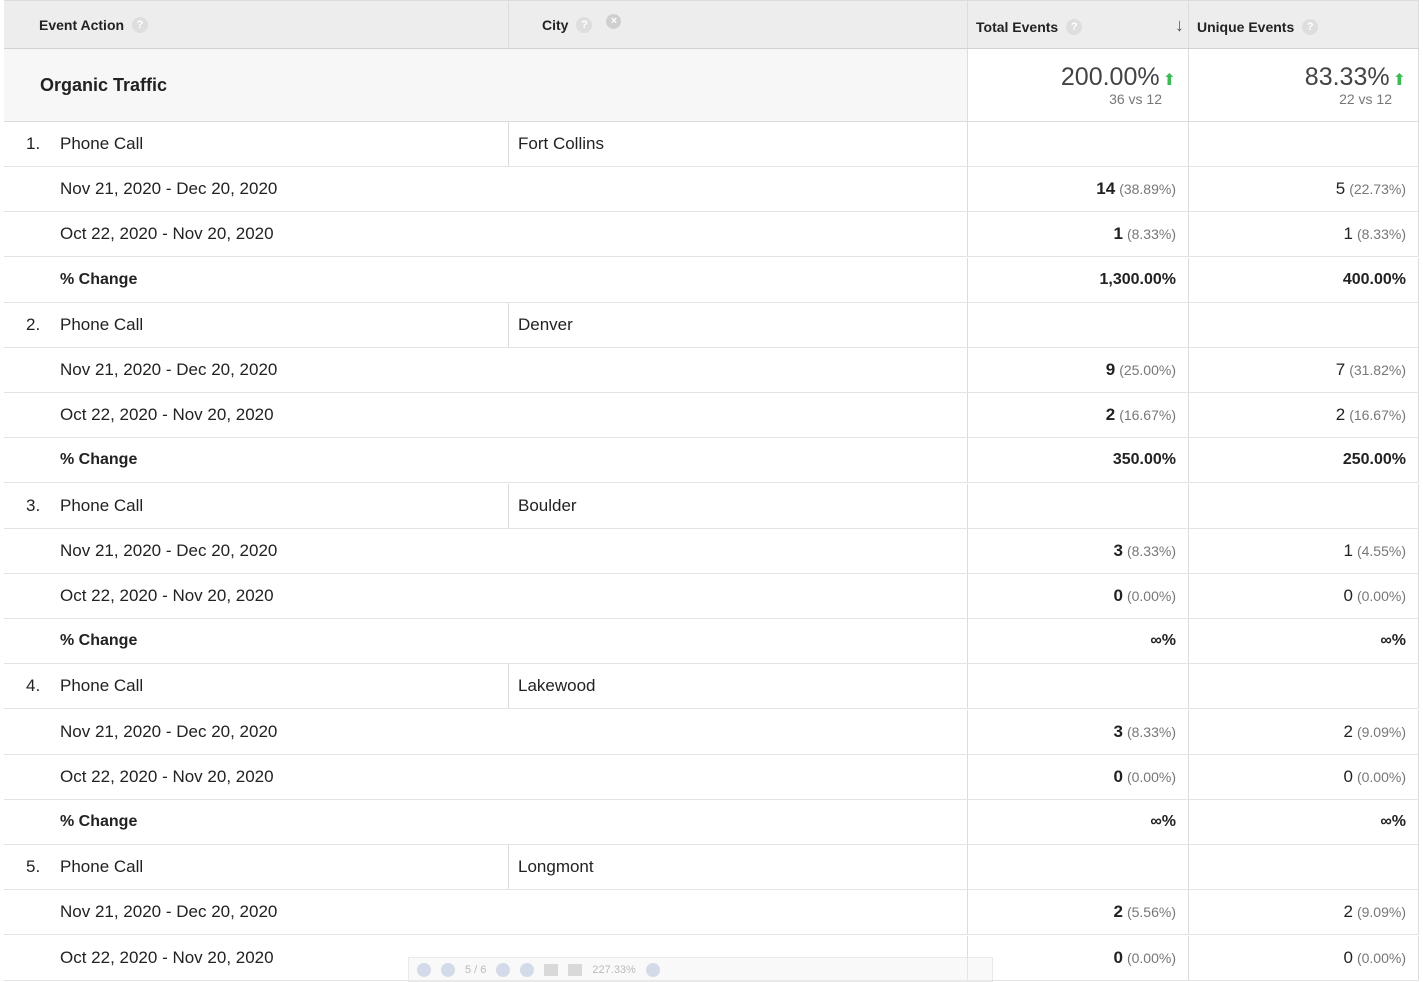 The width and height of the screenshot is (1423, 982). Describe the element at coordinates (256, 506) in the screenshot. I see `event-action-cell: 3. Phone Call` at that location.